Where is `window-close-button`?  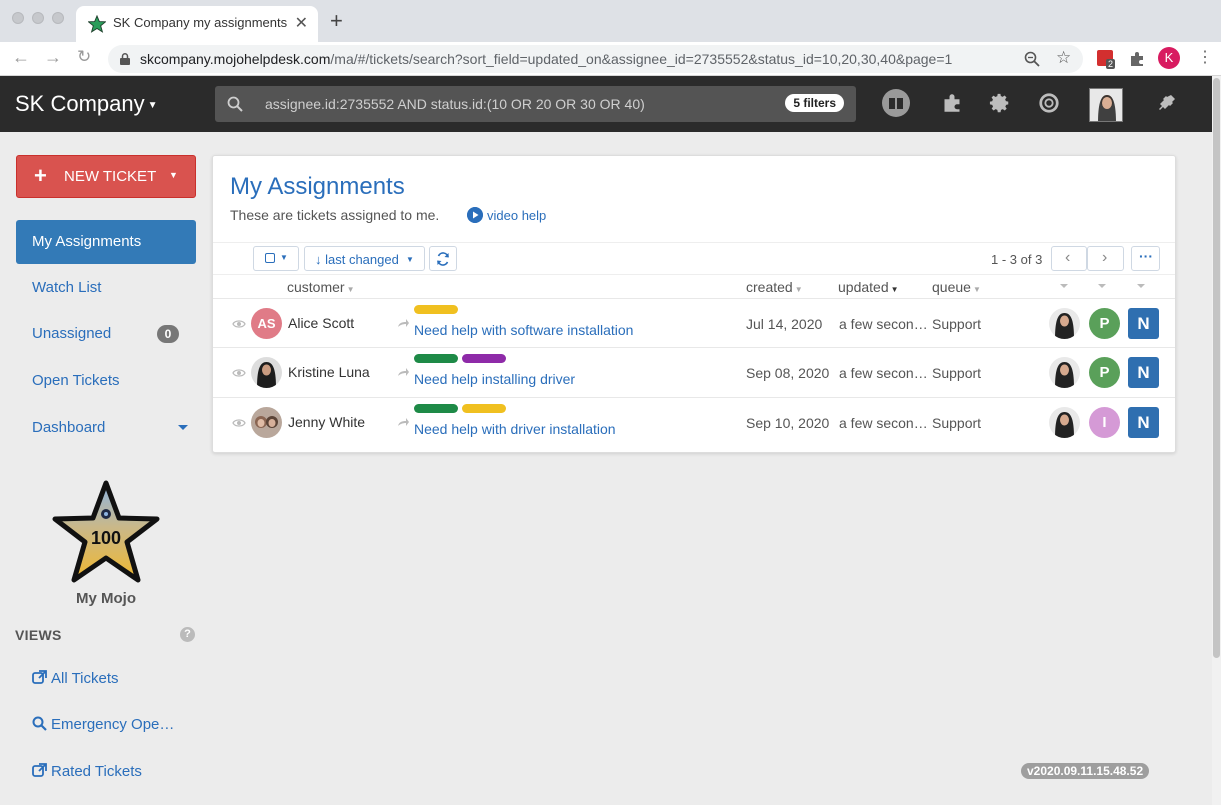 window-close-button is located at coordinates (18, 18).